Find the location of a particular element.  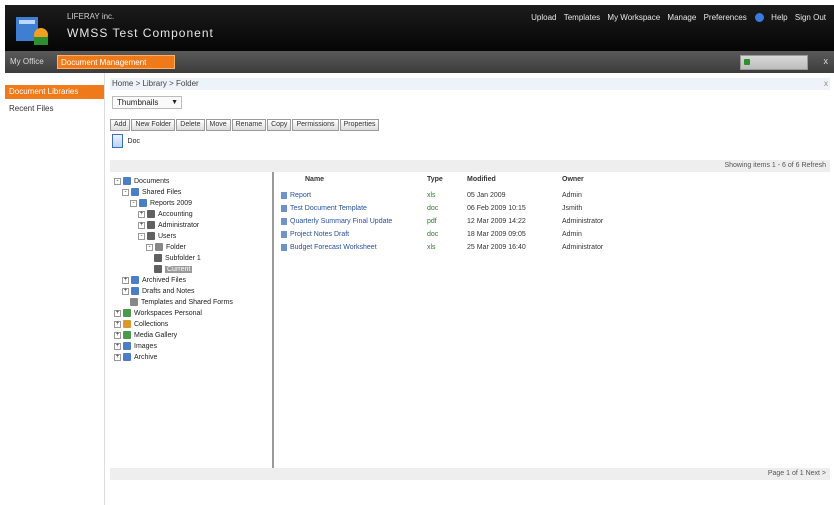

tree-node: + Archive is located at coordinates (135, 357).